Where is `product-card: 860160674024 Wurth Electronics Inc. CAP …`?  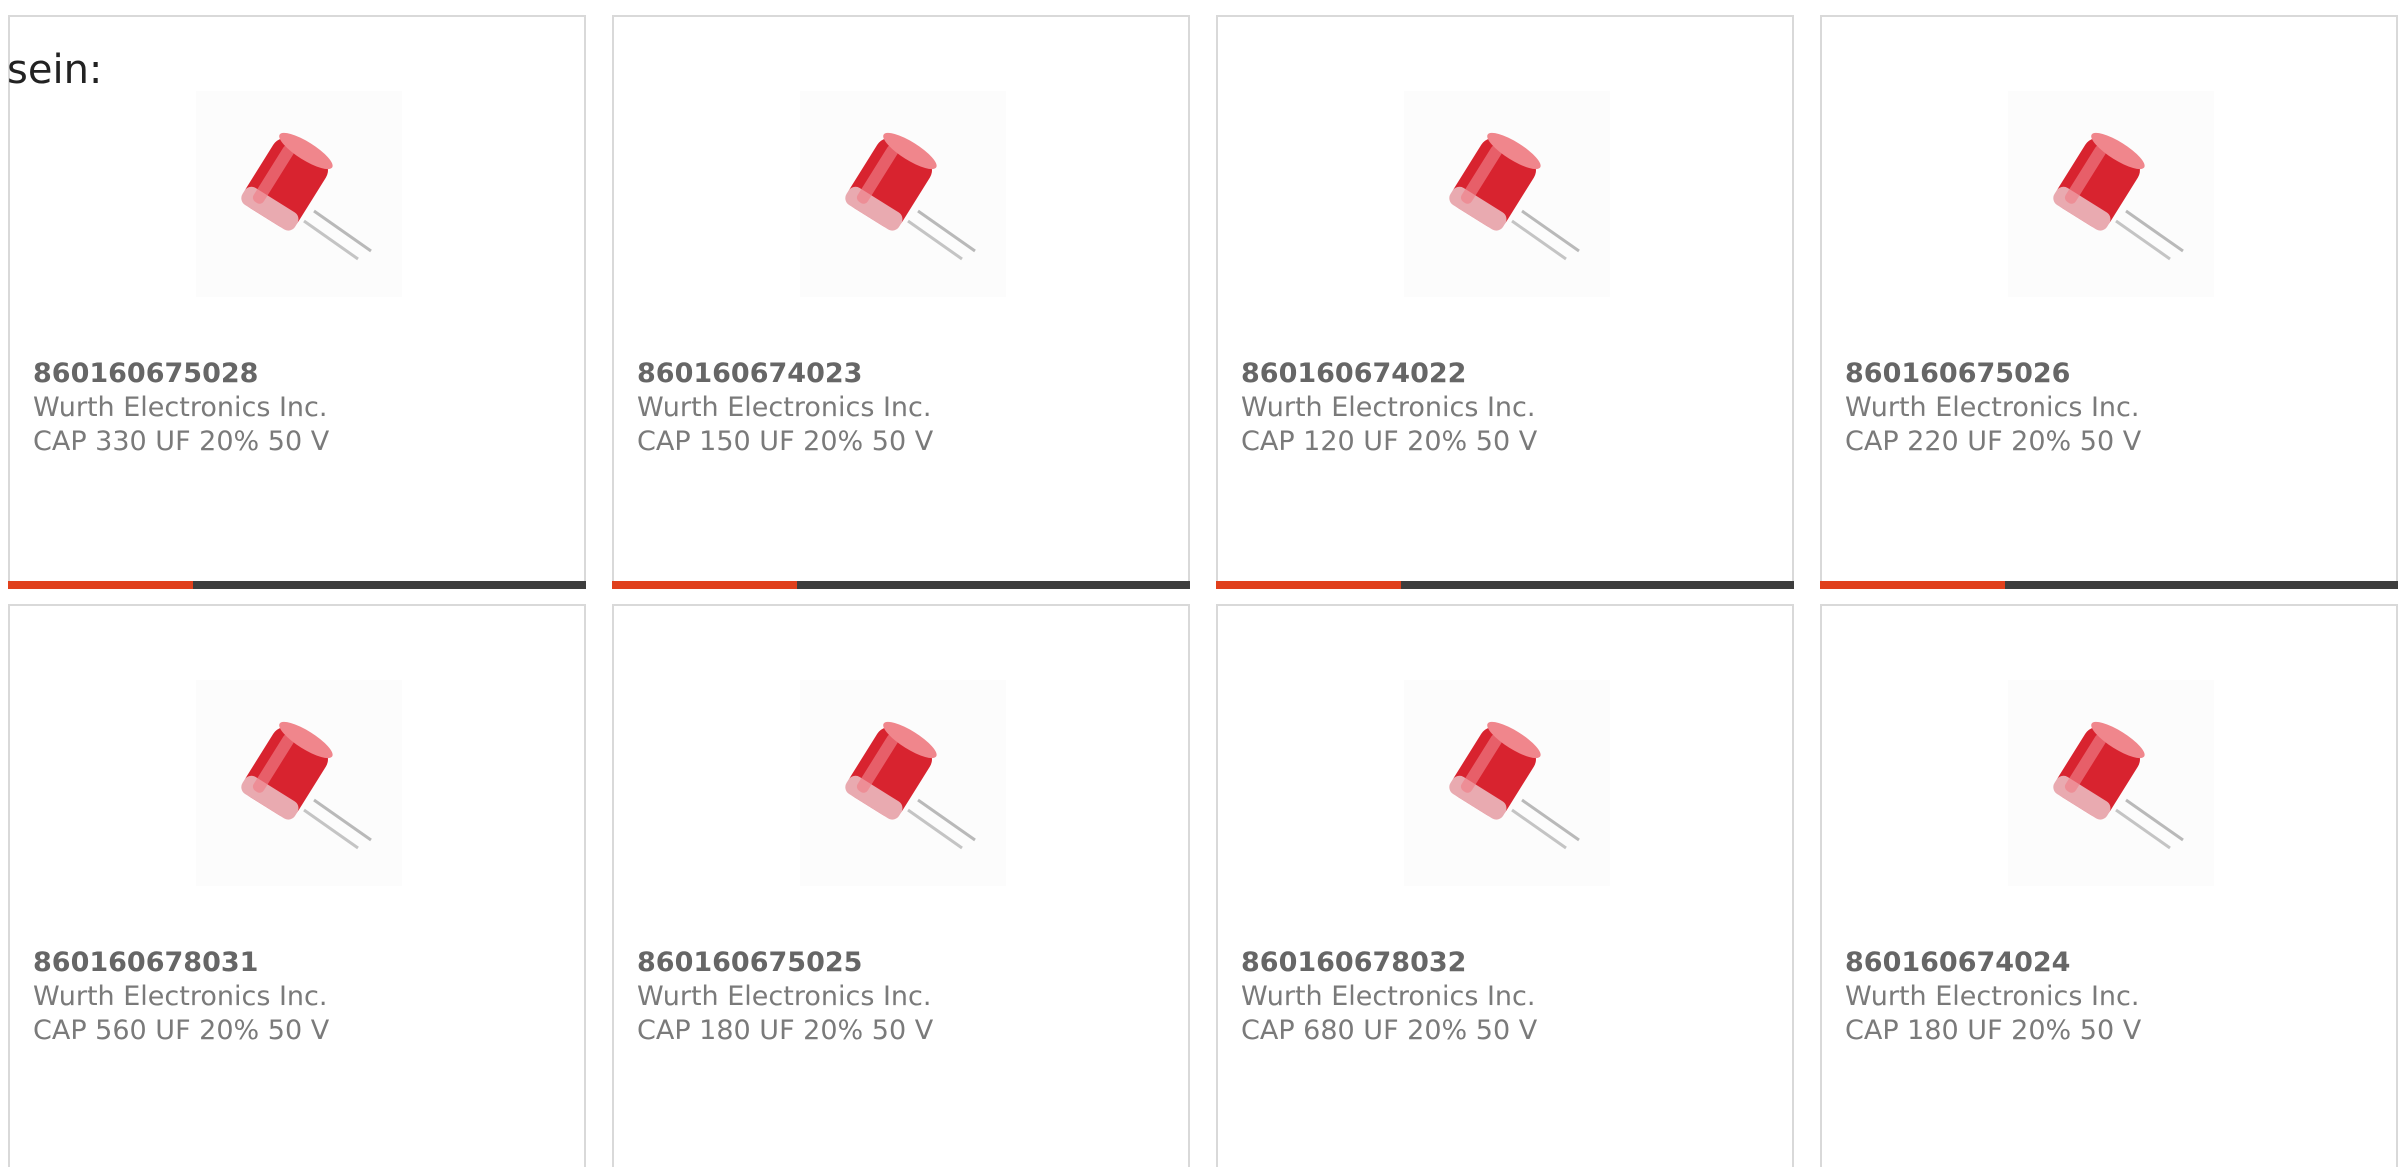 product-card: 860160674024 Wurth Electronics Inc. CAP … is located at coordinates (2109, 885).